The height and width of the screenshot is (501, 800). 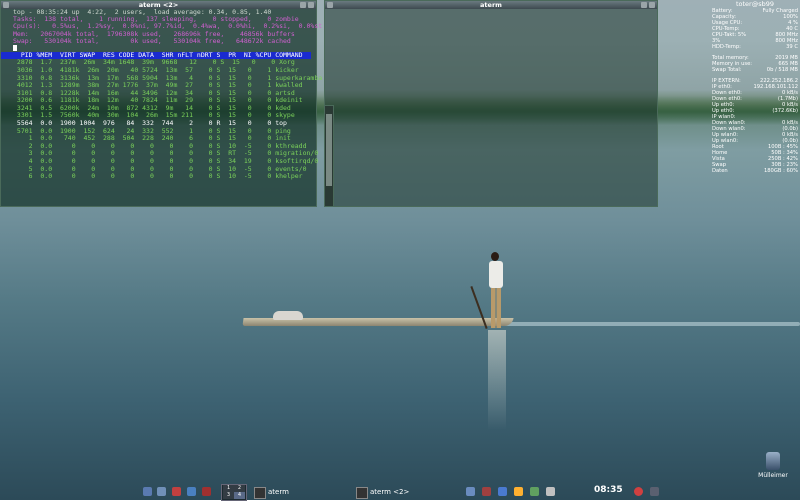 What do you see at coordinates (495, 256) in the screenshot?
I see `boatman-head` at bounding box center [495, 256].